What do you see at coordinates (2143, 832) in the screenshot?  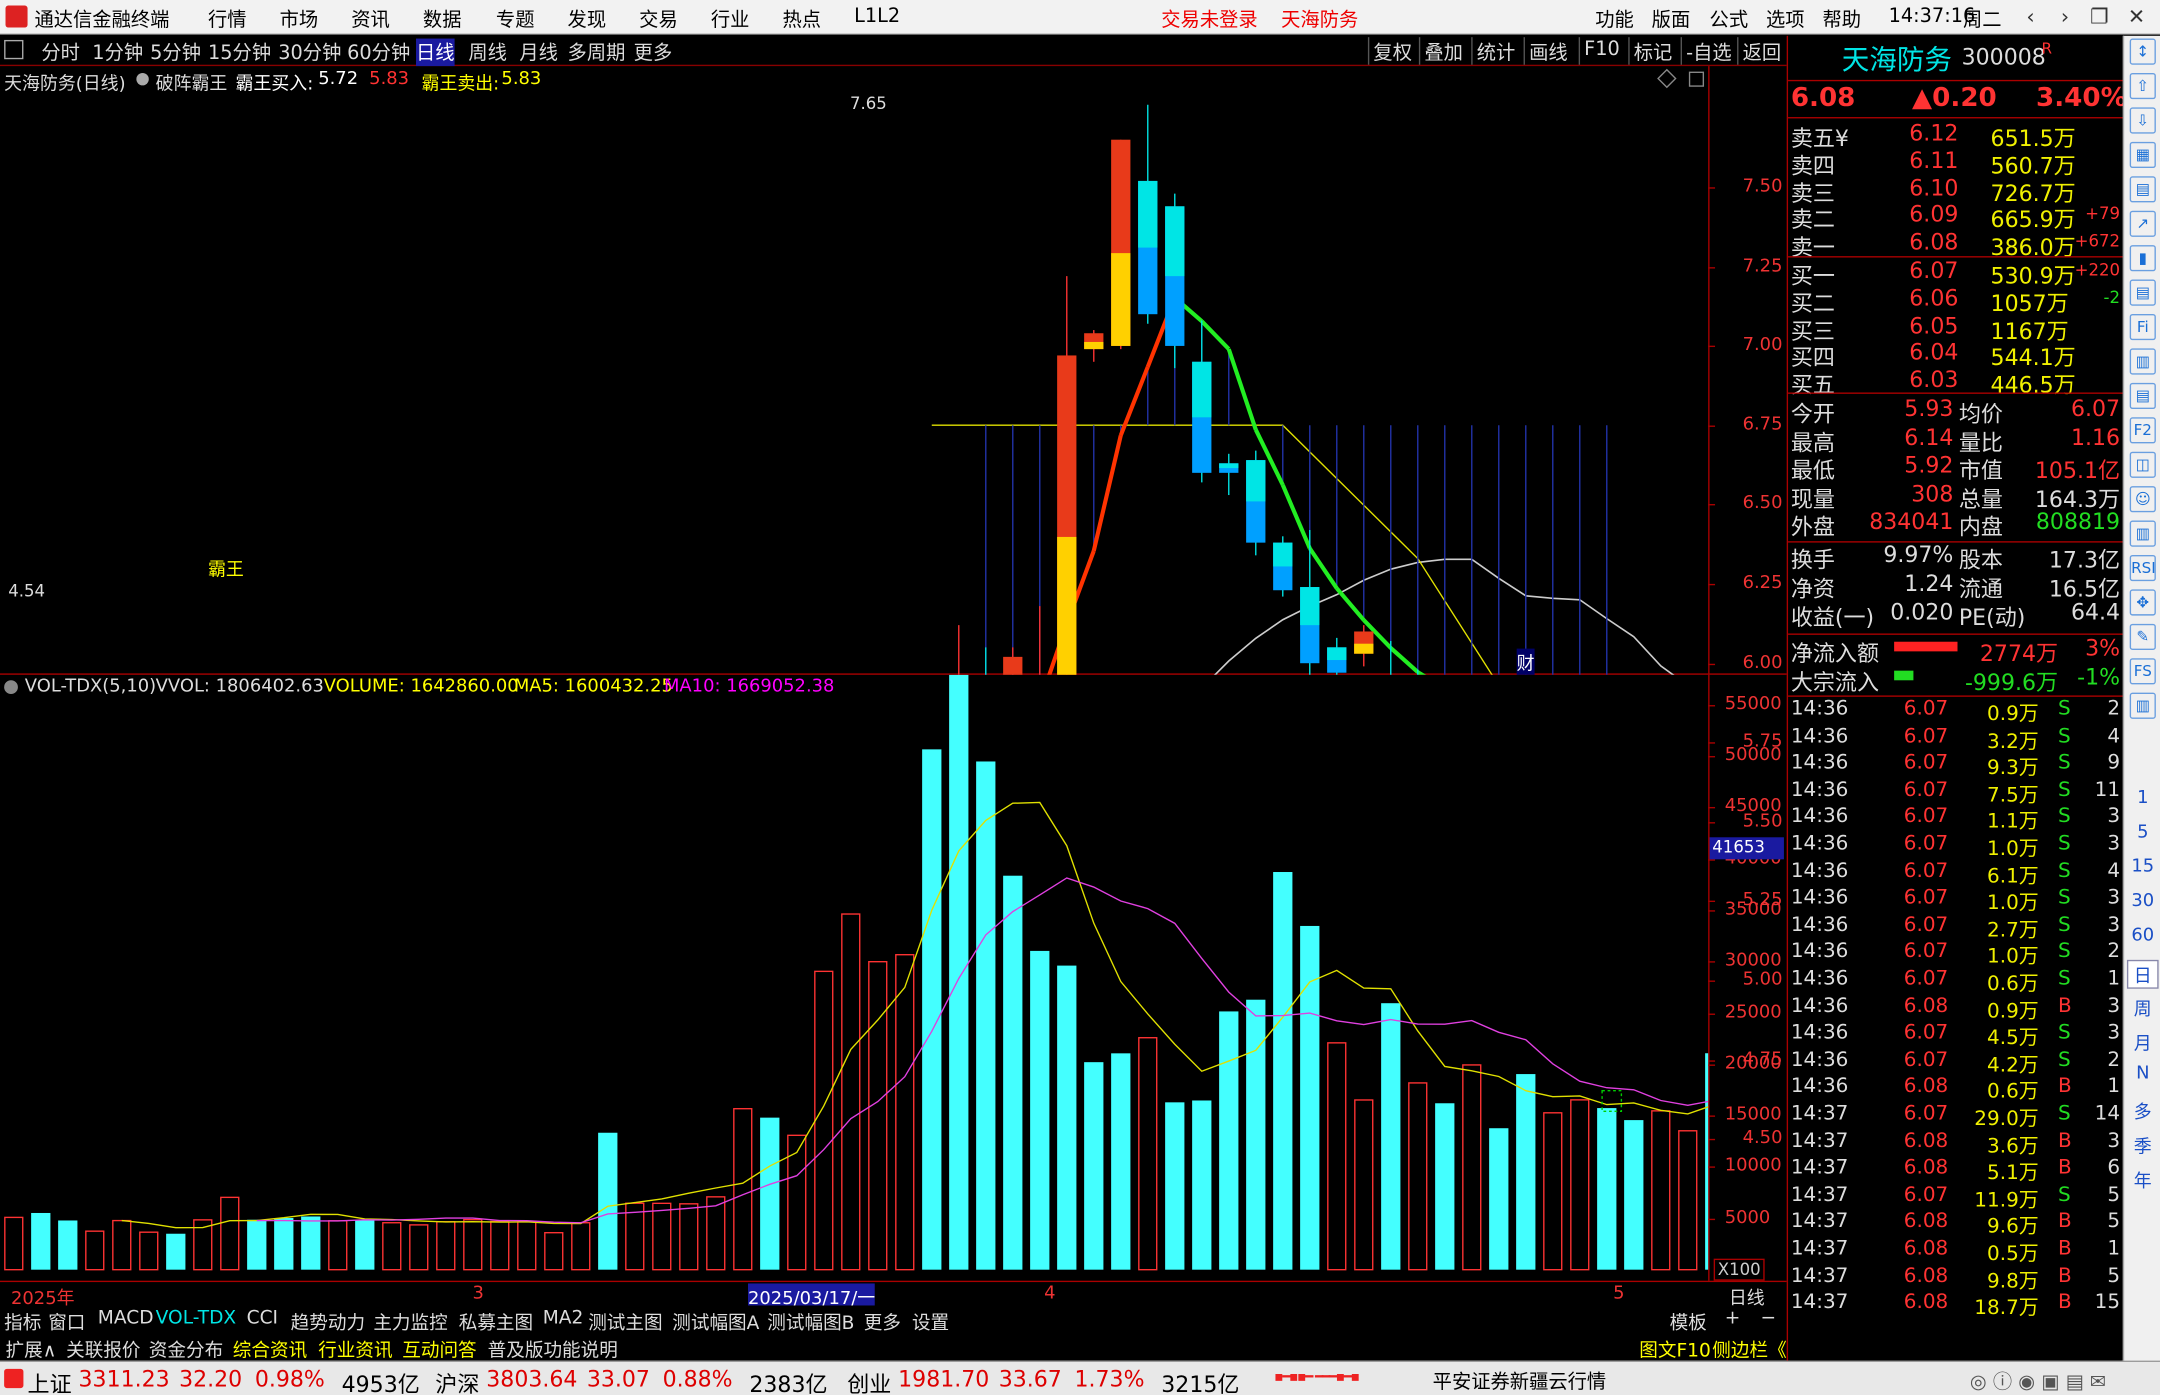 I see `side-period-1: 5` at bounding box center [2143, 832].